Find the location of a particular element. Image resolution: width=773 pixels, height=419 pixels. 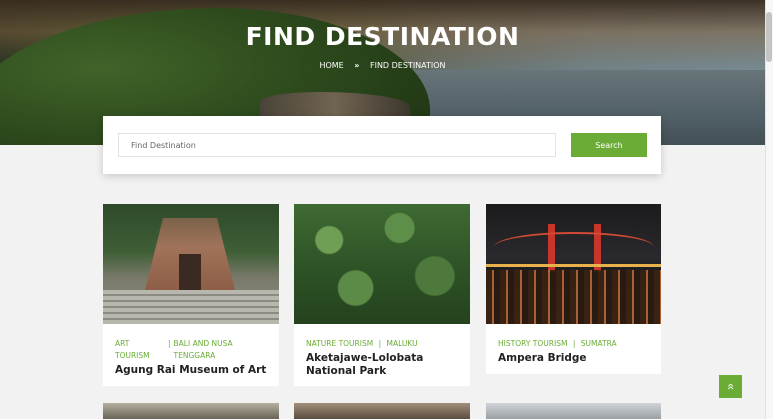

double-chevron-up-icon: » is located at coordinates (730, 386).